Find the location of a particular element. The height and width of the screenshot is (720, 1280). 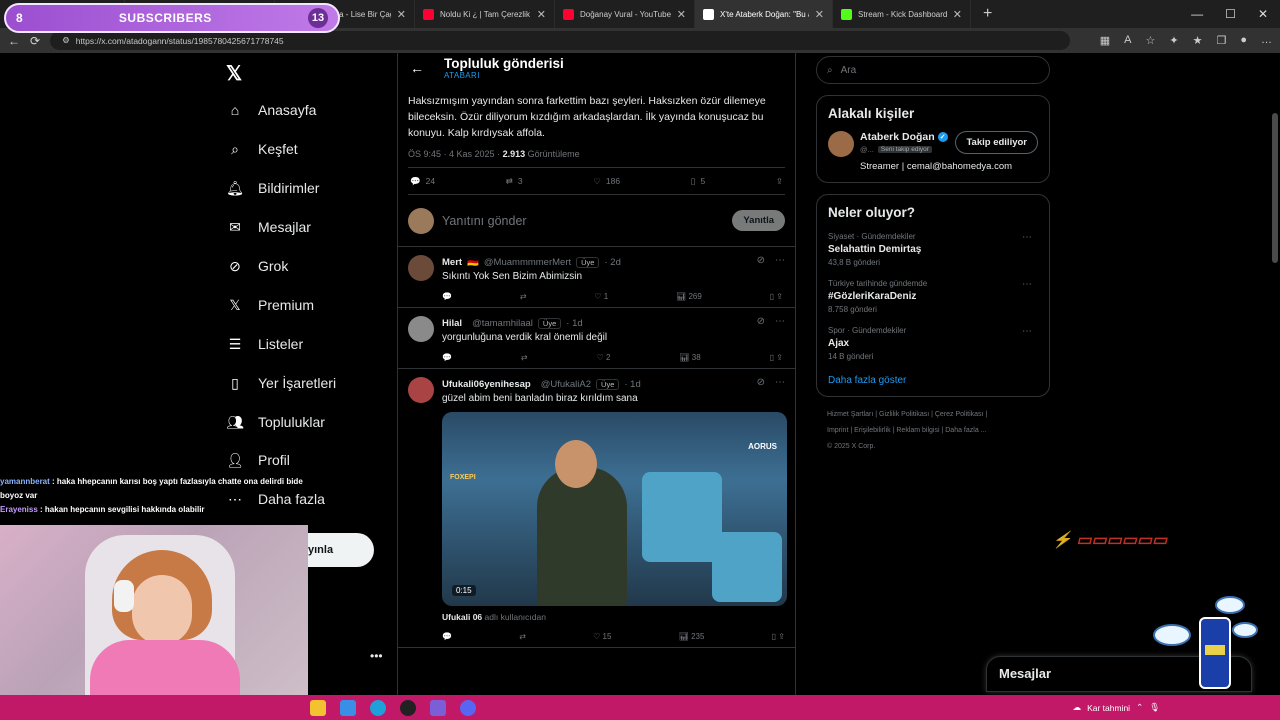

like-action: ♡ 186 is located at coordinates (606, 181).